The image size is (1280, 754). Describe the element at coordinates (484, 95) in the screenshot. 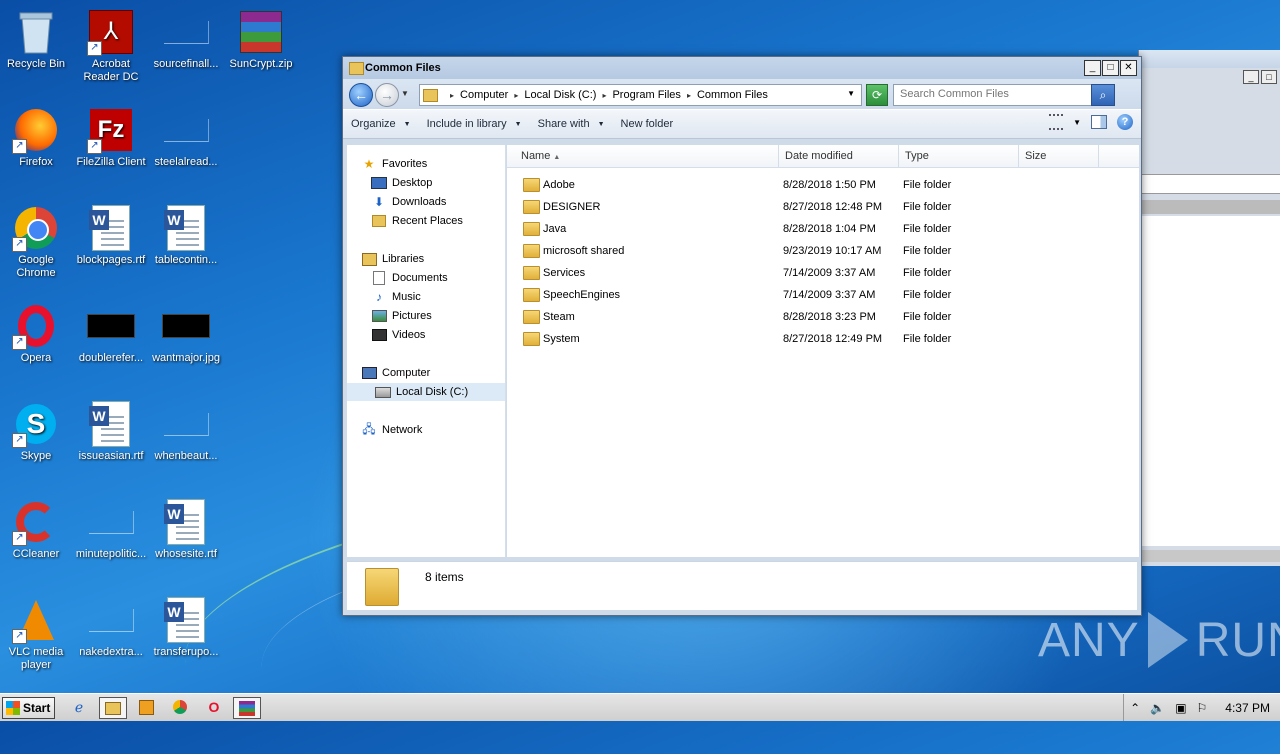

I see `breadcrumb-computer: Computer` at that location.